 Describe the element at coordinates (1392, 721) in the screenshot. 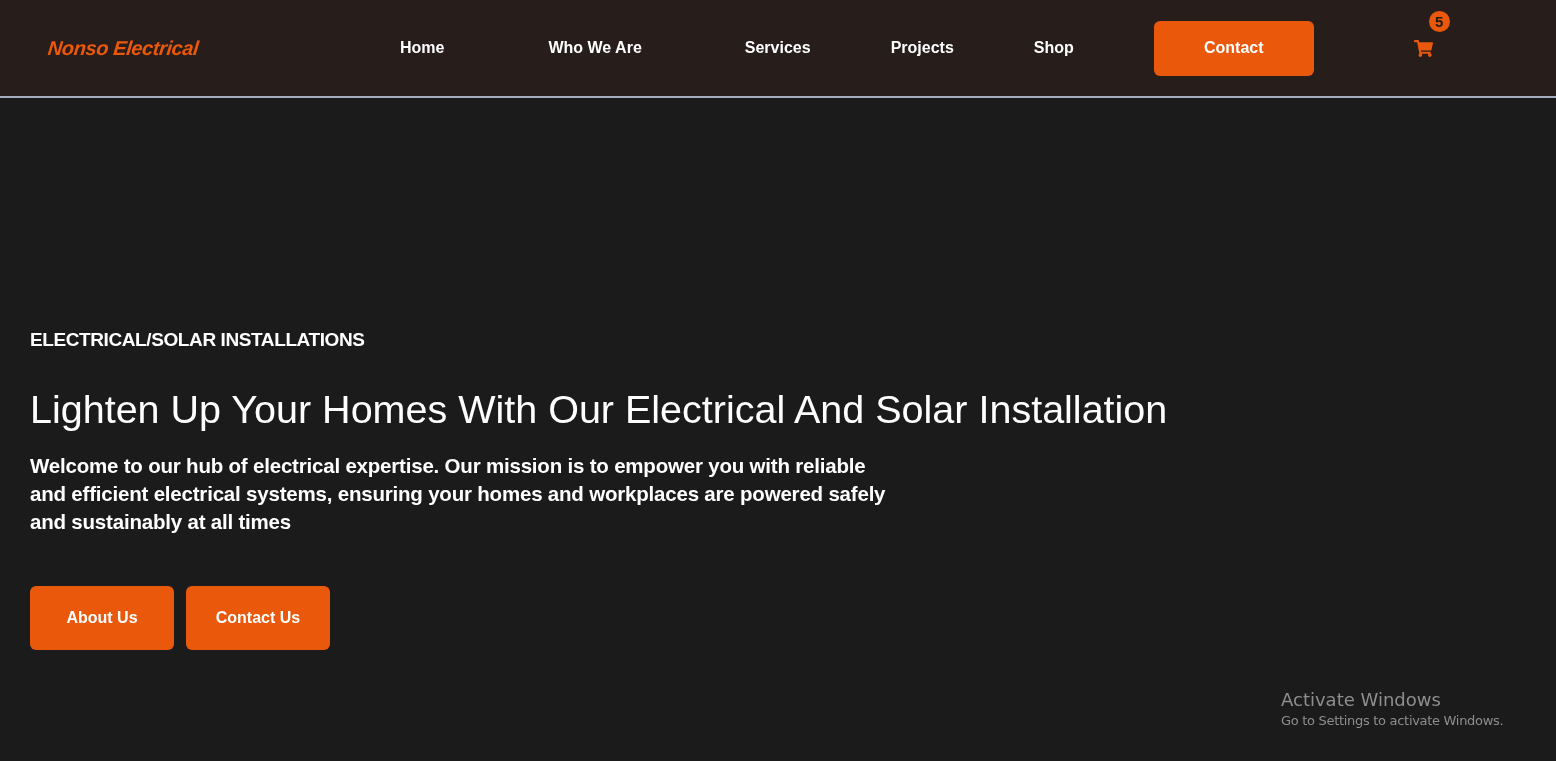

I see `activation-note: Go to Settings to activate Windows.` at that location.